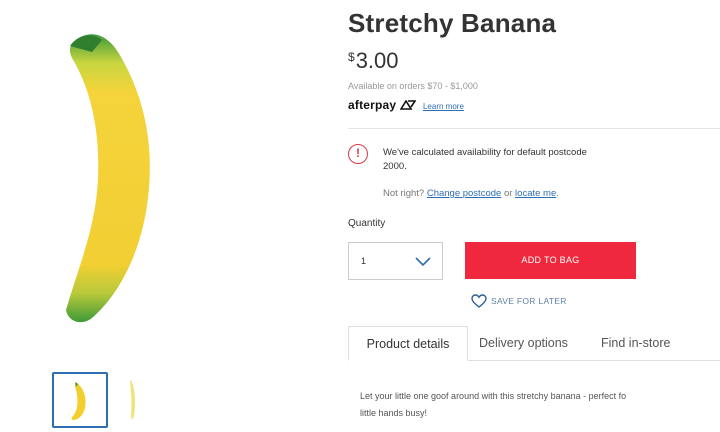  Describe the element at coordinates (523, 343) in the screenshot. I see `tab-delivery-options: Delivery options` at that location.